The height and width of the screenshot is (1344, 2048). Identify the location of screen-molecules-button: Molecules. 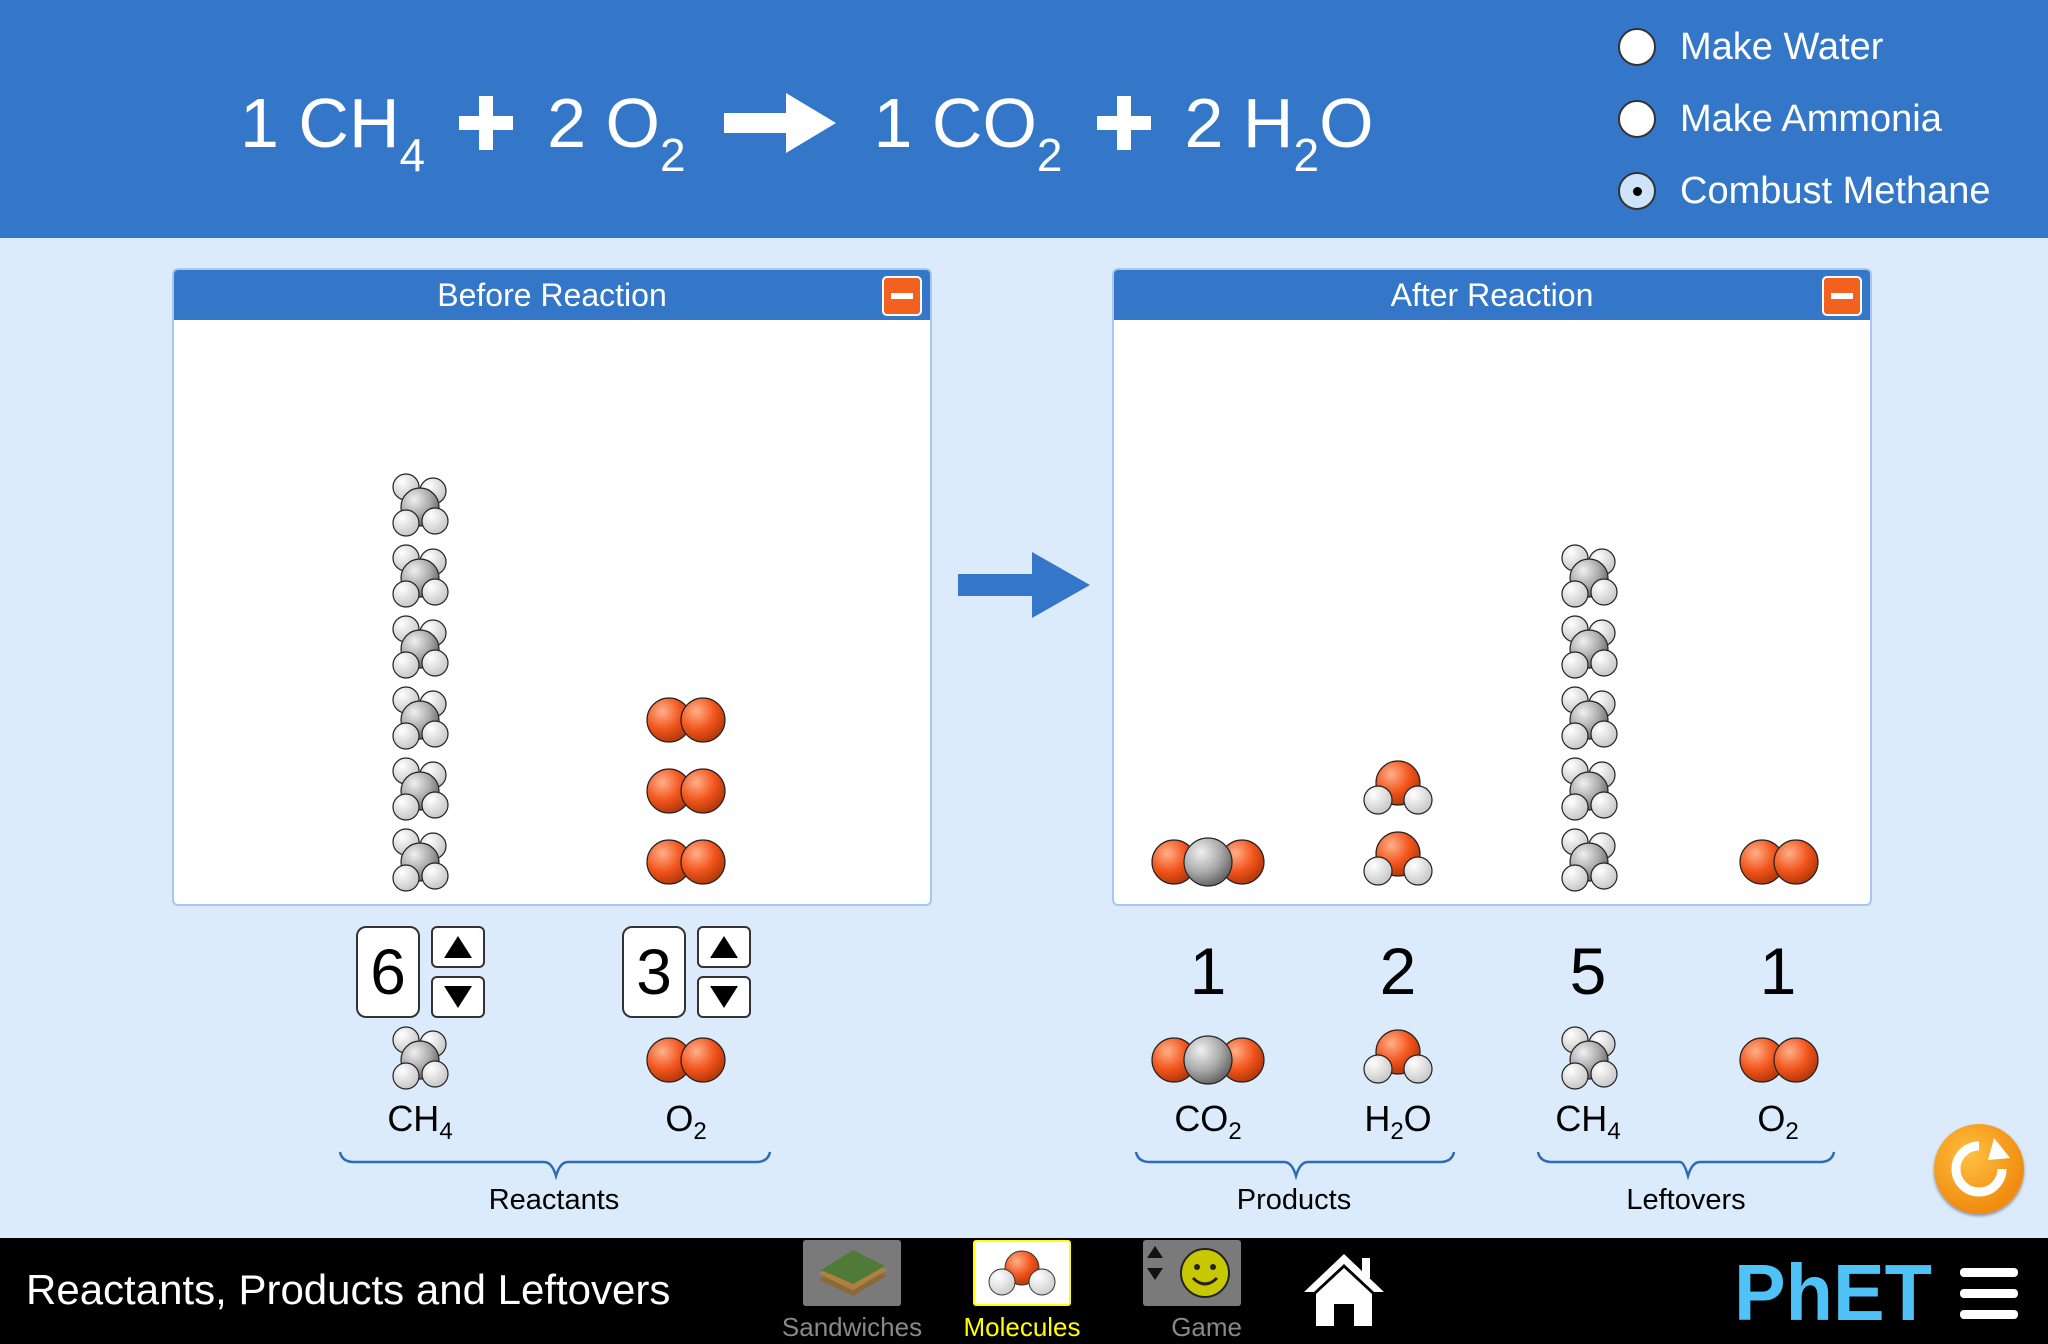
(1022, 1291).